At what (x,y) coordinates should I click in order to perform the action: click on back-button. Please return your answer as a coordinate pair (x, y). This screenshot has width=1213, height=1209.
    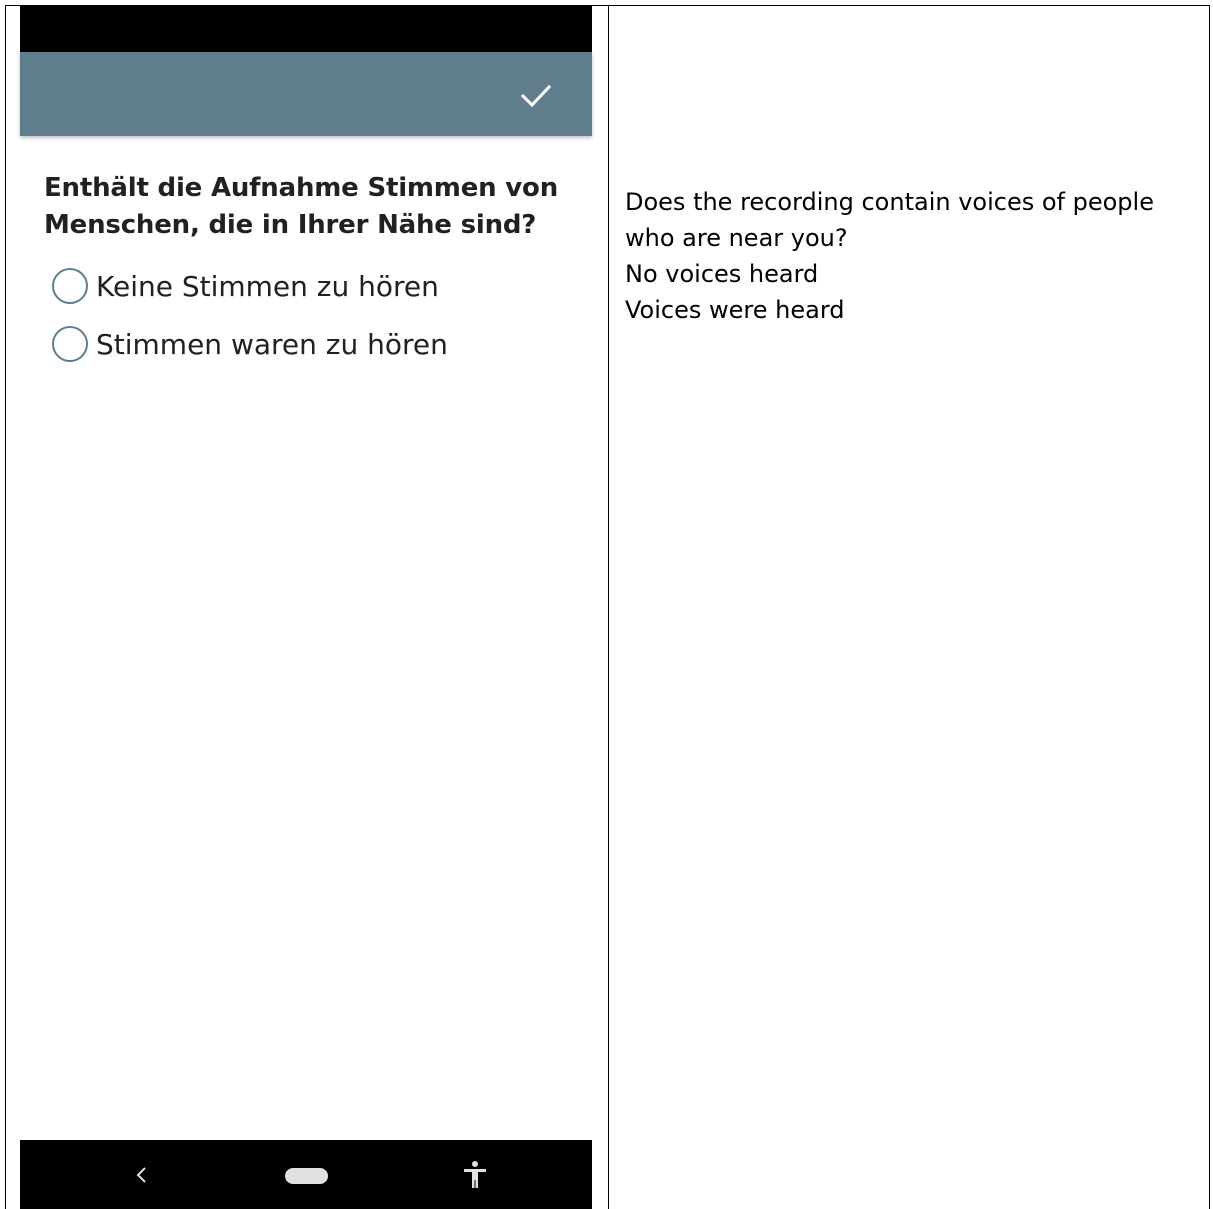
    Looking at the image, I should click on (141, 1175).